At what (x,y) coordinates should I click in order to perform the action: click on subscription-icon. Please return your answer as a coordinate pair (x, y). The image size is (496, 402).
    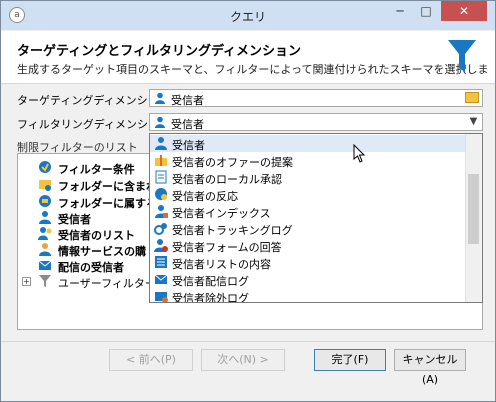
    Looking at the image, I should click on (45, 249).